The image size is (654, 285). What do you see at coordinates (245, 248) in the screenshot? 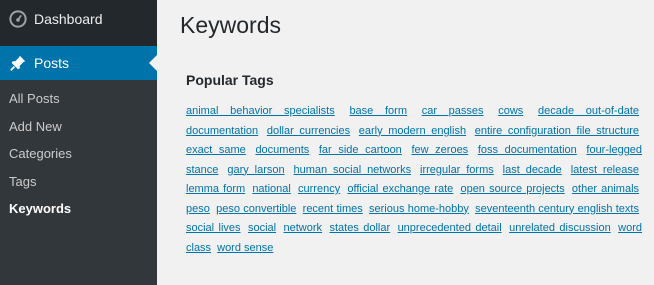
I see `tag-link: word sense` at bounding box center [245, 248].